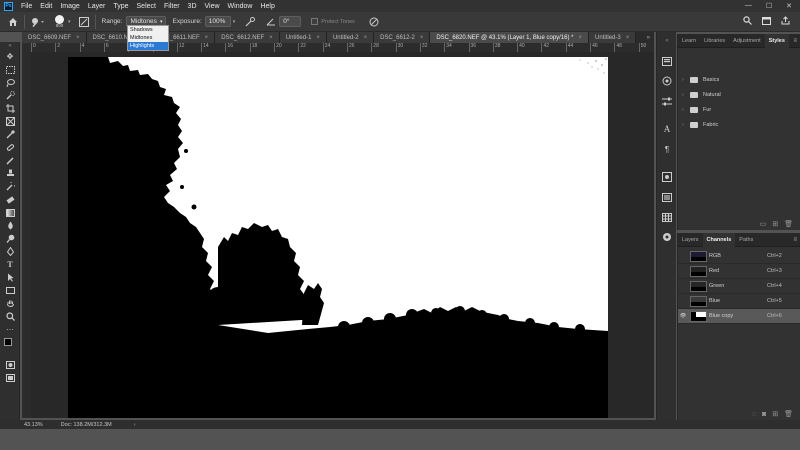 This screenshot has width=800, height=450. What do you see at coordinates (10, 69) in the screenshot?
I see `marquee-tool-icon` at bounding box center [10, 69].